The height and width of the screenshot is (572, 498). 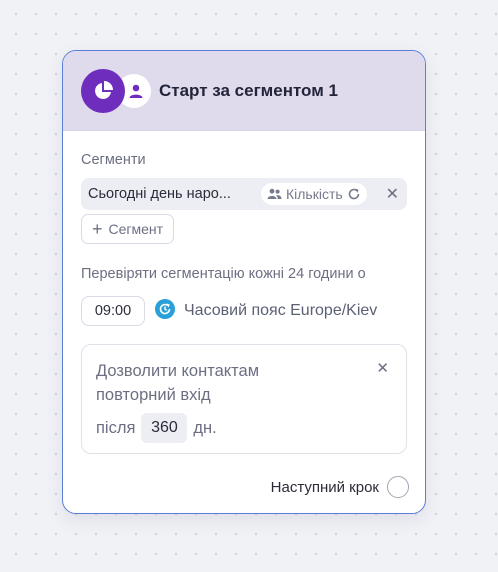 I want to click on days-input: 360, so click(x=164, y=428).